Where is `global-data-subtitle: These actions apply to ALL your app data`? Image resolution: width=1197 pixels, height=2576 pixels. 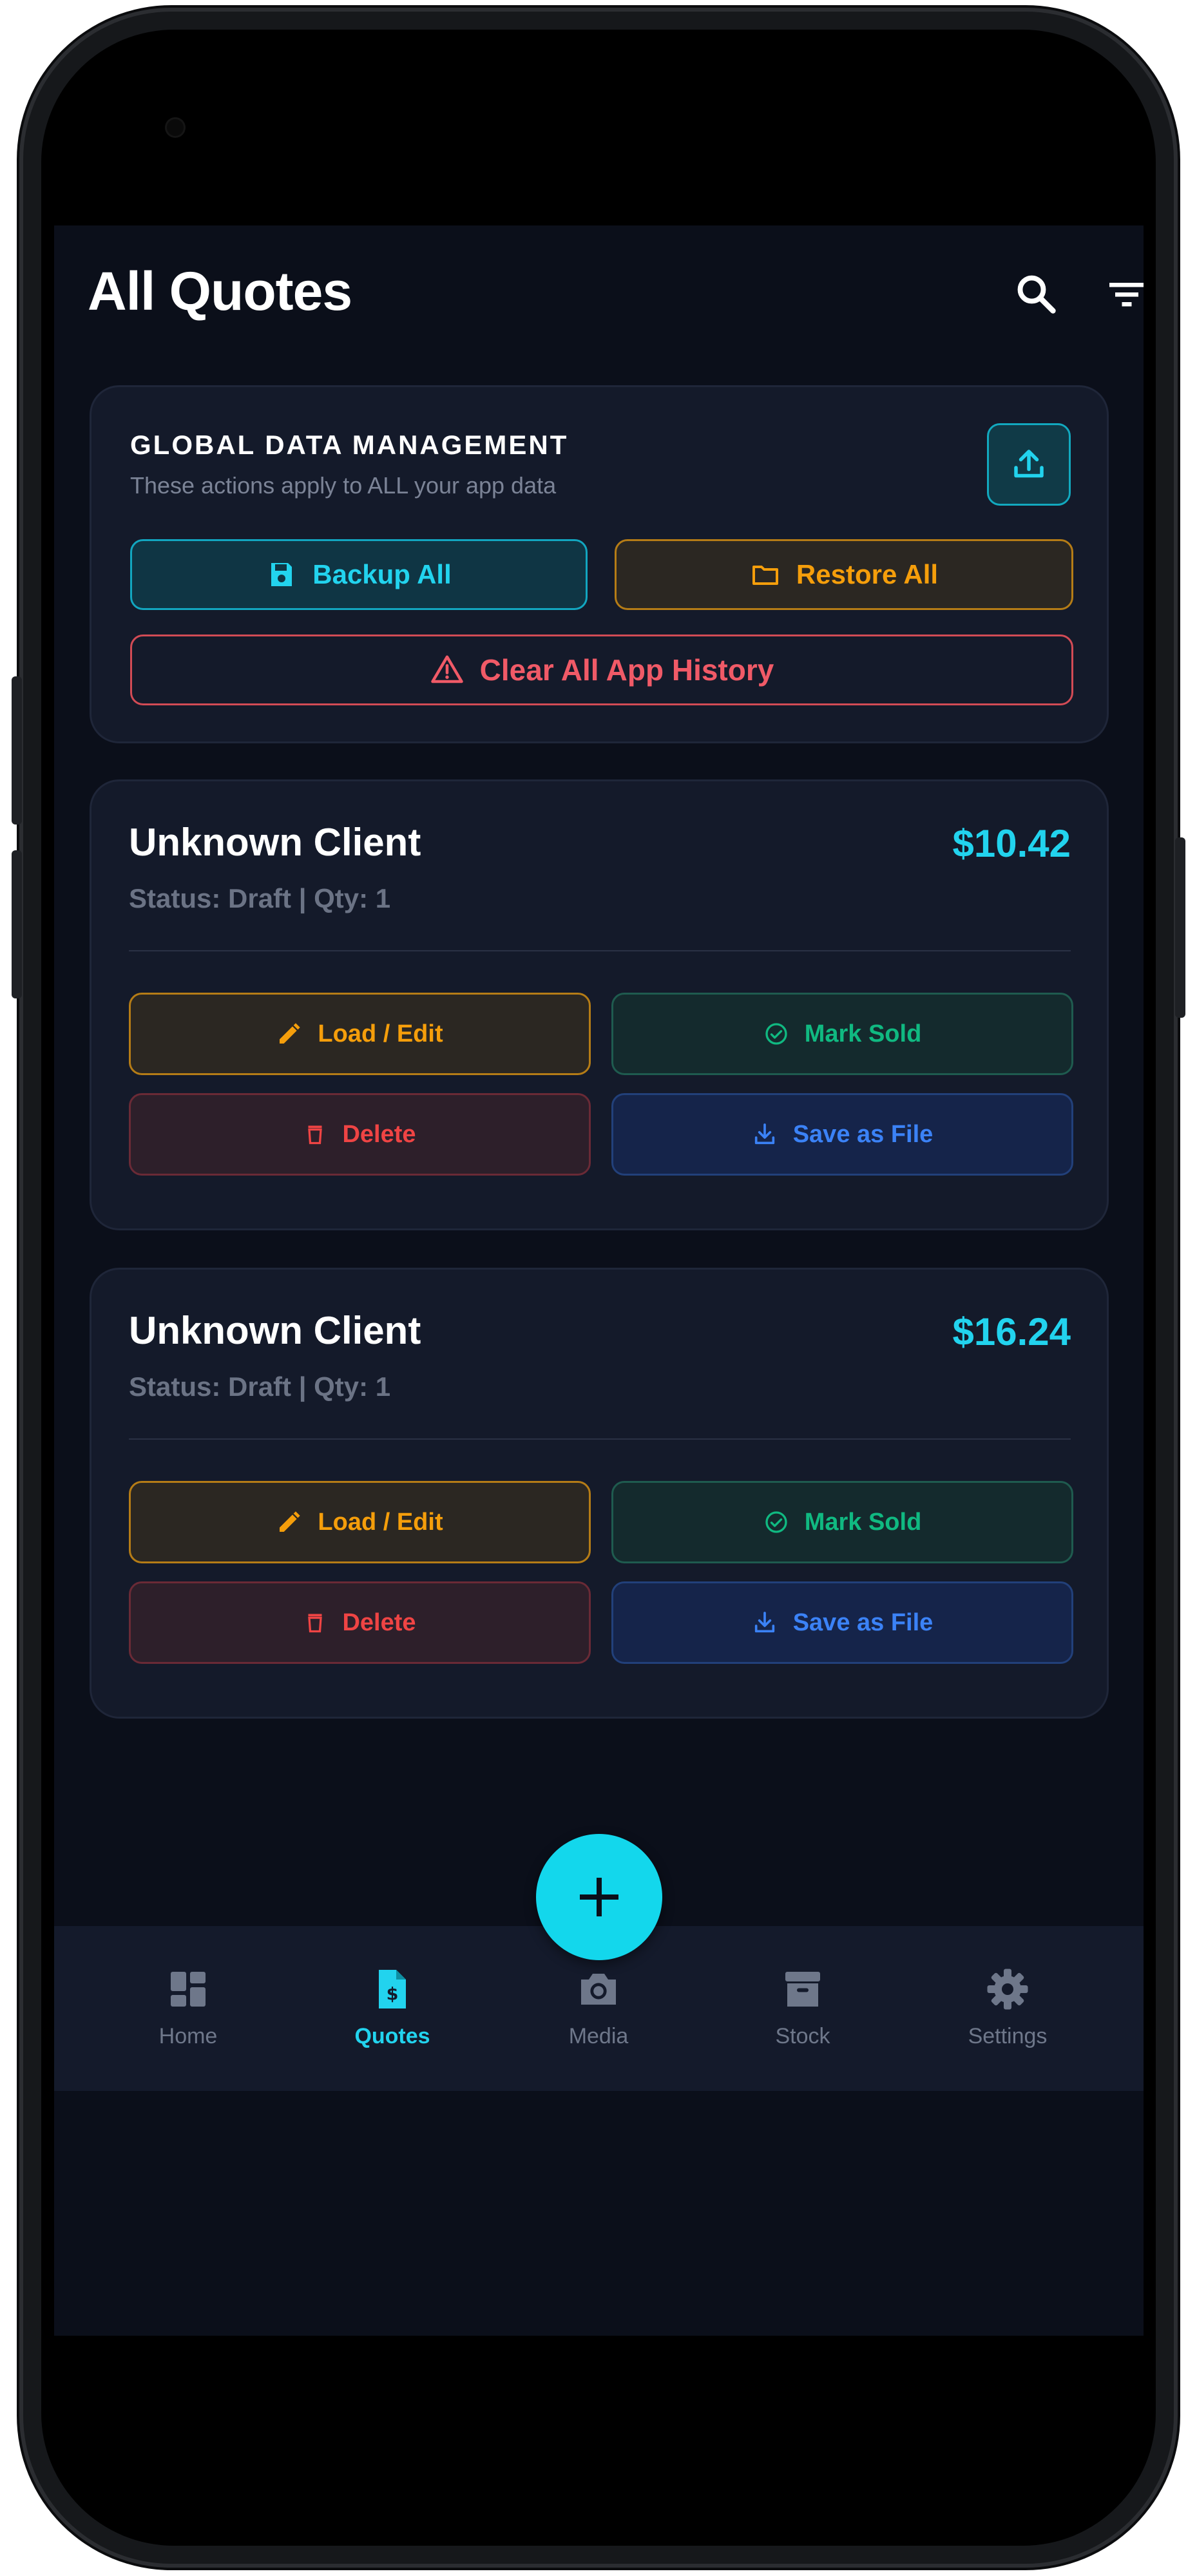 global-data-subtitle: These actions apply to ALL your app data is located at coordinates (344, 485).